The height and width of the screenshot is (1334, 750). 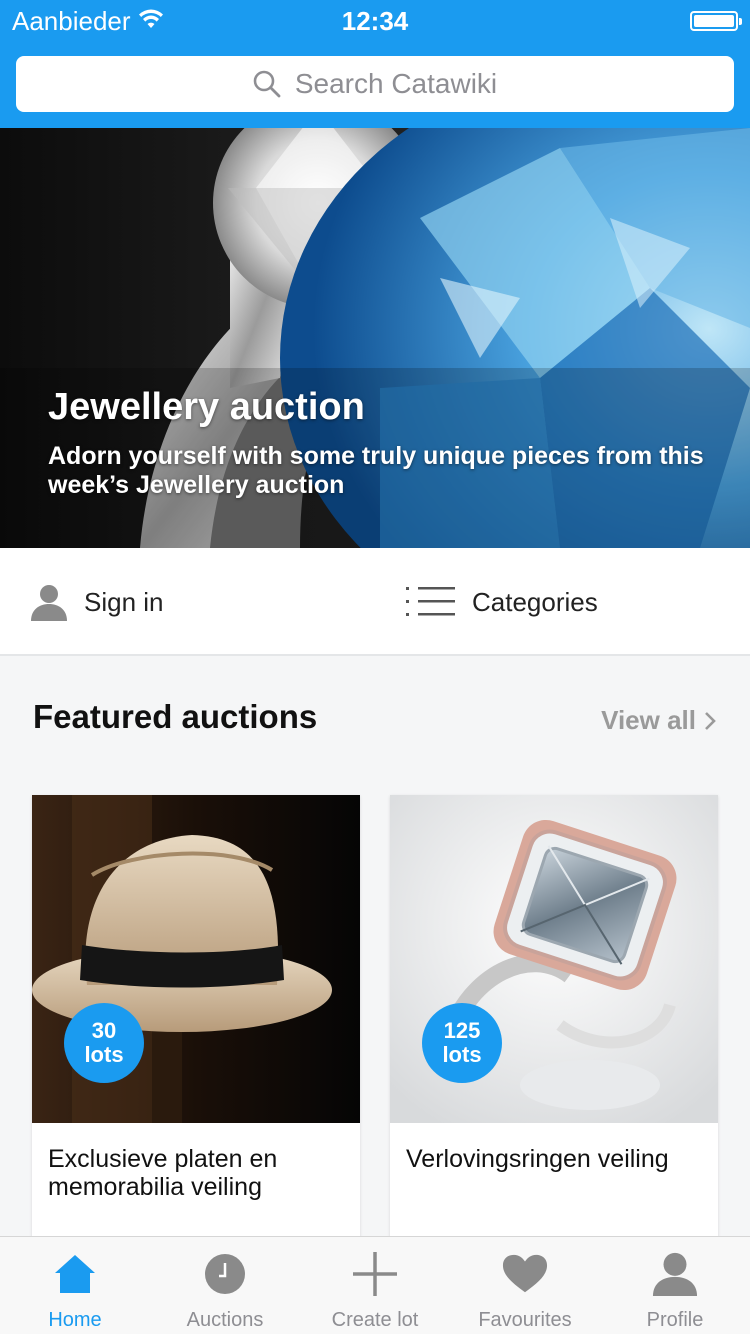 What do you see at coordinates (75, 1320) in the screenshot?
I see `tab-label: Home` at bounding box center [75, 1320].